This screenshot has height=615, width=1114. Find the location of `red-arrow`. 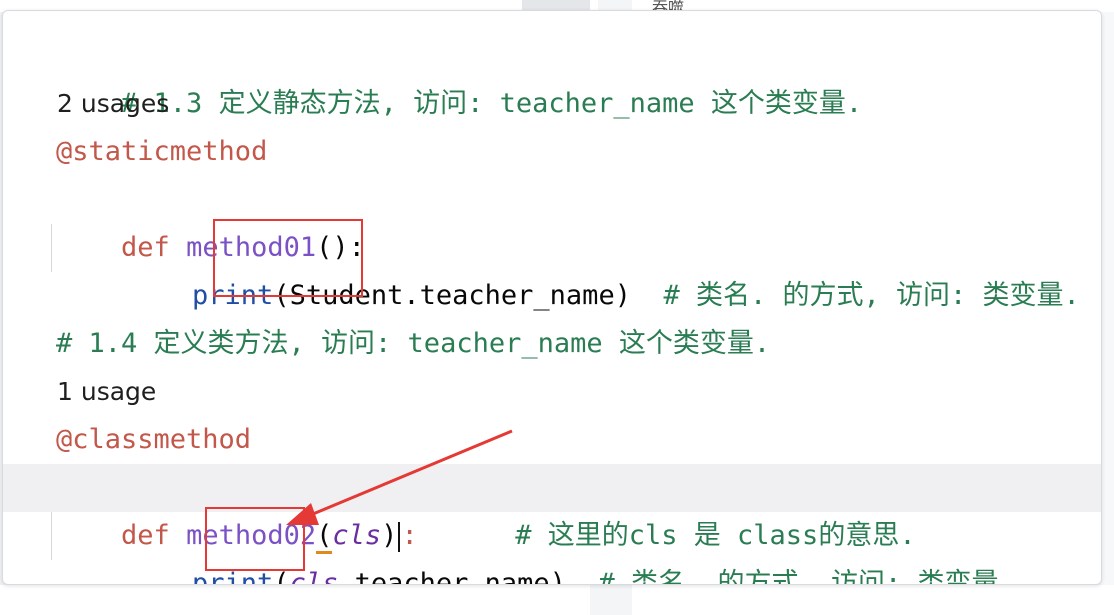

red-arrow is located at coordinates (399, 477).